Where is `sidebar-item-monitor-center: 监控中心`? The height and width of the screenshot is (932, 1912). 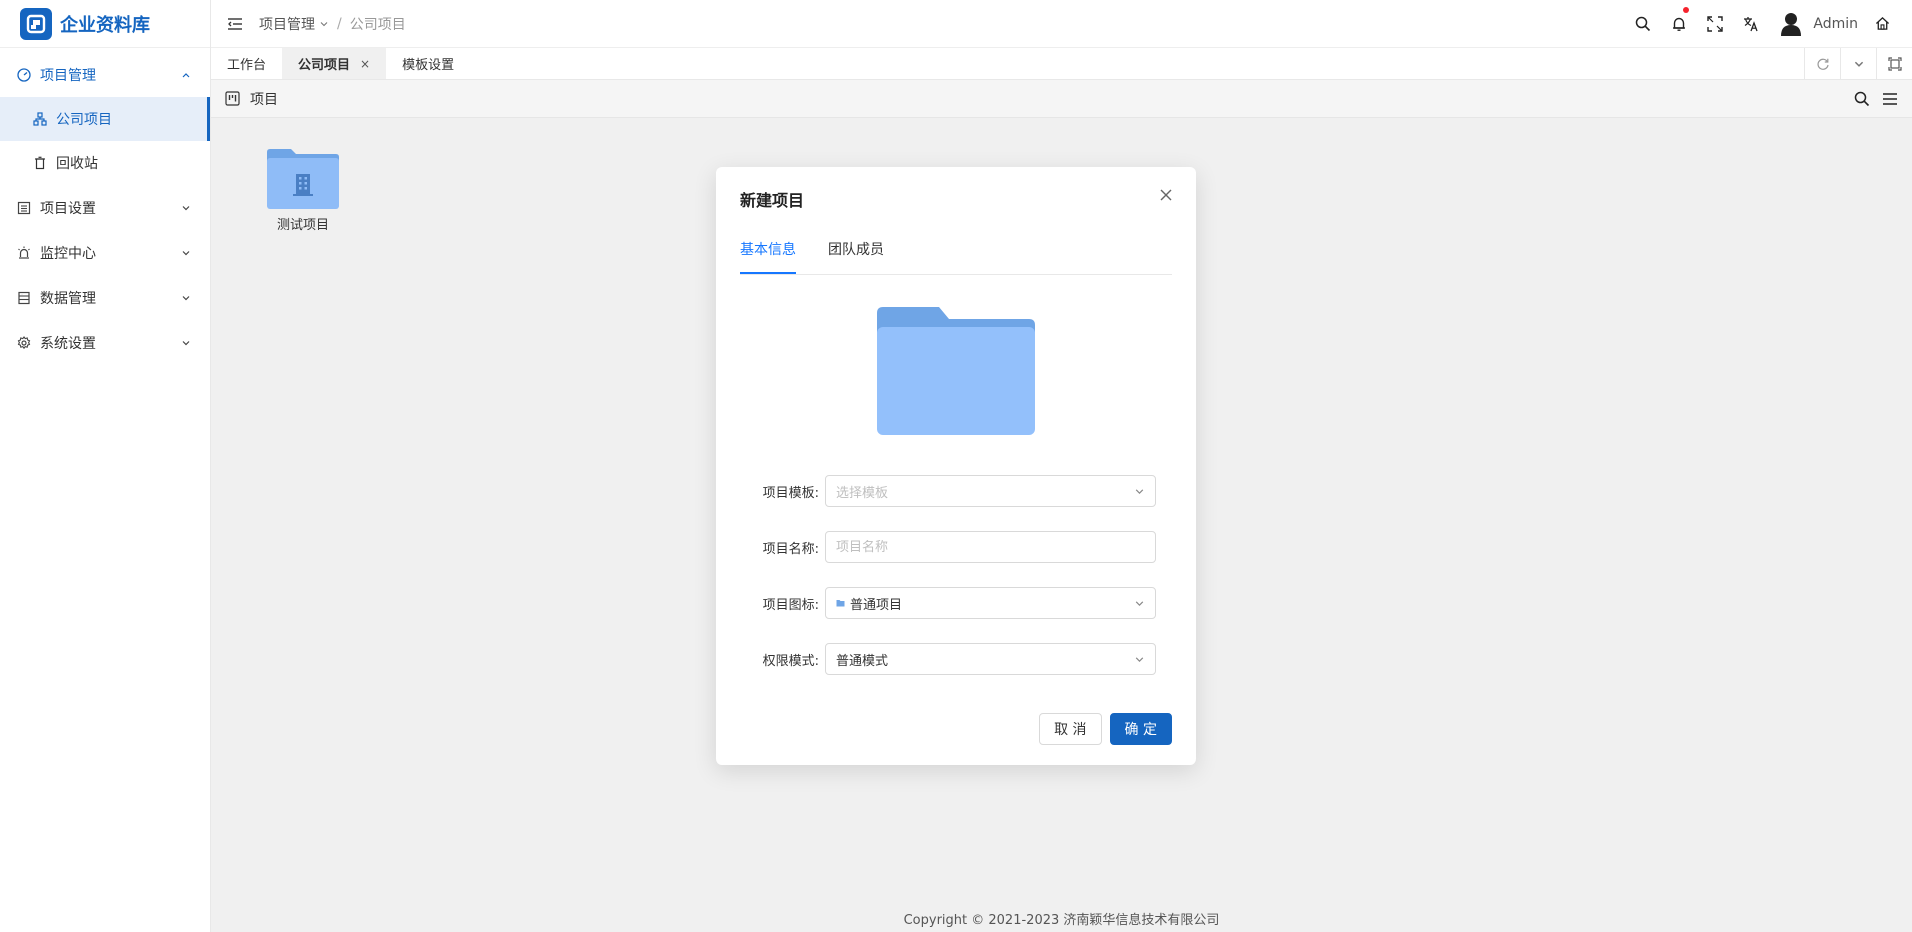
sidebar-item-monitor-center: 监控中心 is located at coordinates (105, 252).